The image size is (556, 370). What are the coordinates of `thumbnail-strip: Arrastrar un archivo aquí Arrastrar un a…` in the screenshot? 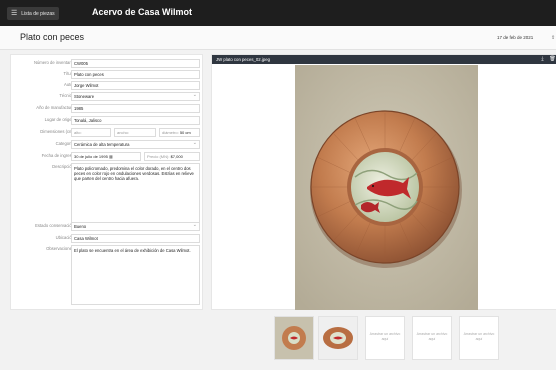 It's located at (278, 339).